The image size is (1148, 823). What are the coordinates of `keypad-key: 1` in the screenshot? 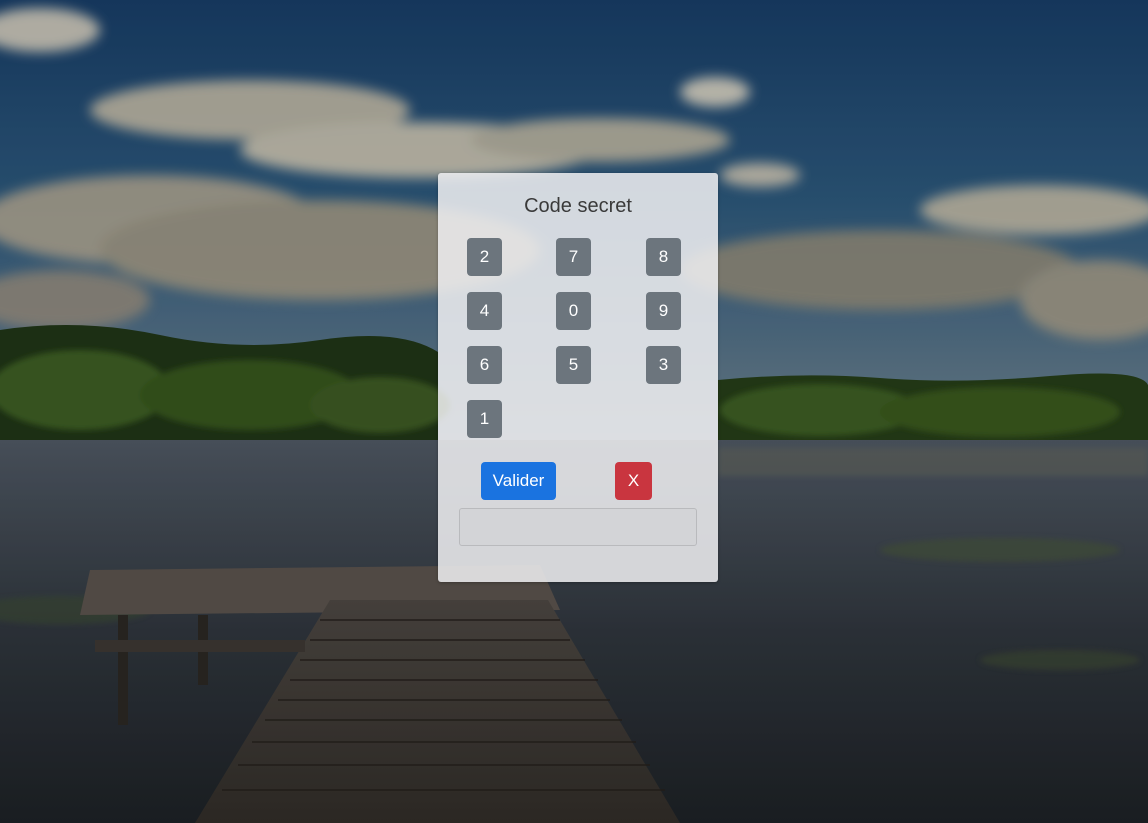 It's located at (484, 419).